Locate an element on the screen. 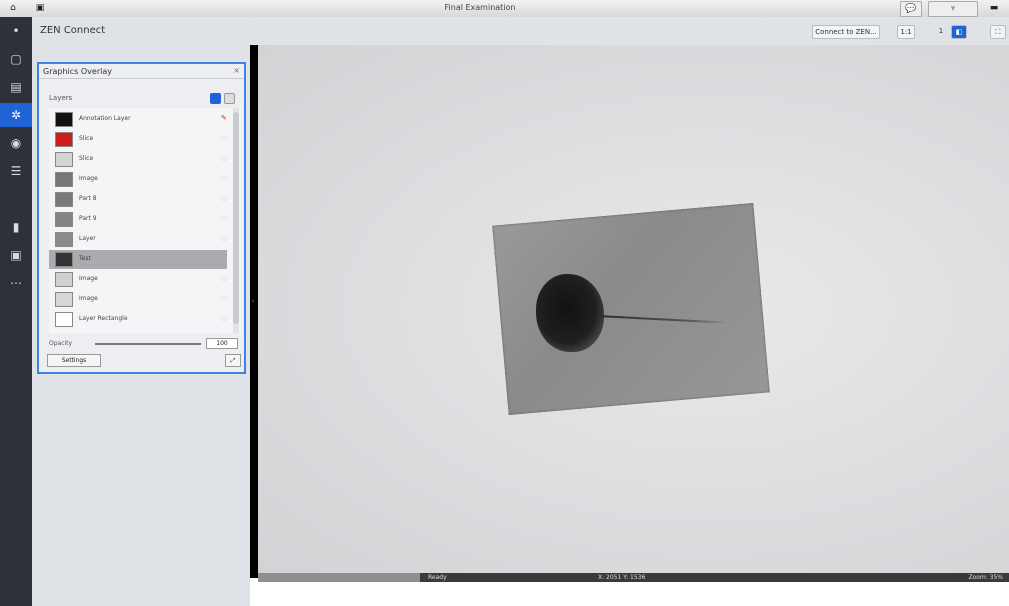 Image resolution: width=1009 pixels, height=606 pixels. measure-icon: ▮ is located at coordinates (16, 227).